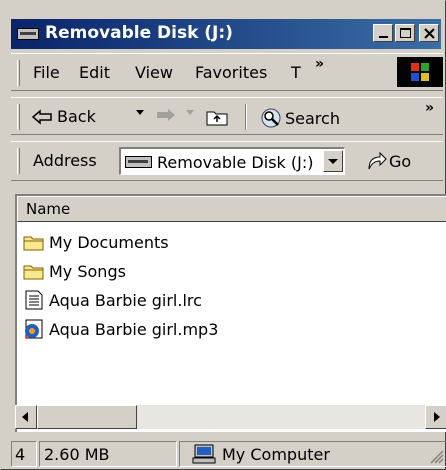 This screenshot has height=470, width=446. What do you see at coordinates (87, 271) in the screenshot?
I see `list-item-name: My Songs` at bounding box center [87, 271].